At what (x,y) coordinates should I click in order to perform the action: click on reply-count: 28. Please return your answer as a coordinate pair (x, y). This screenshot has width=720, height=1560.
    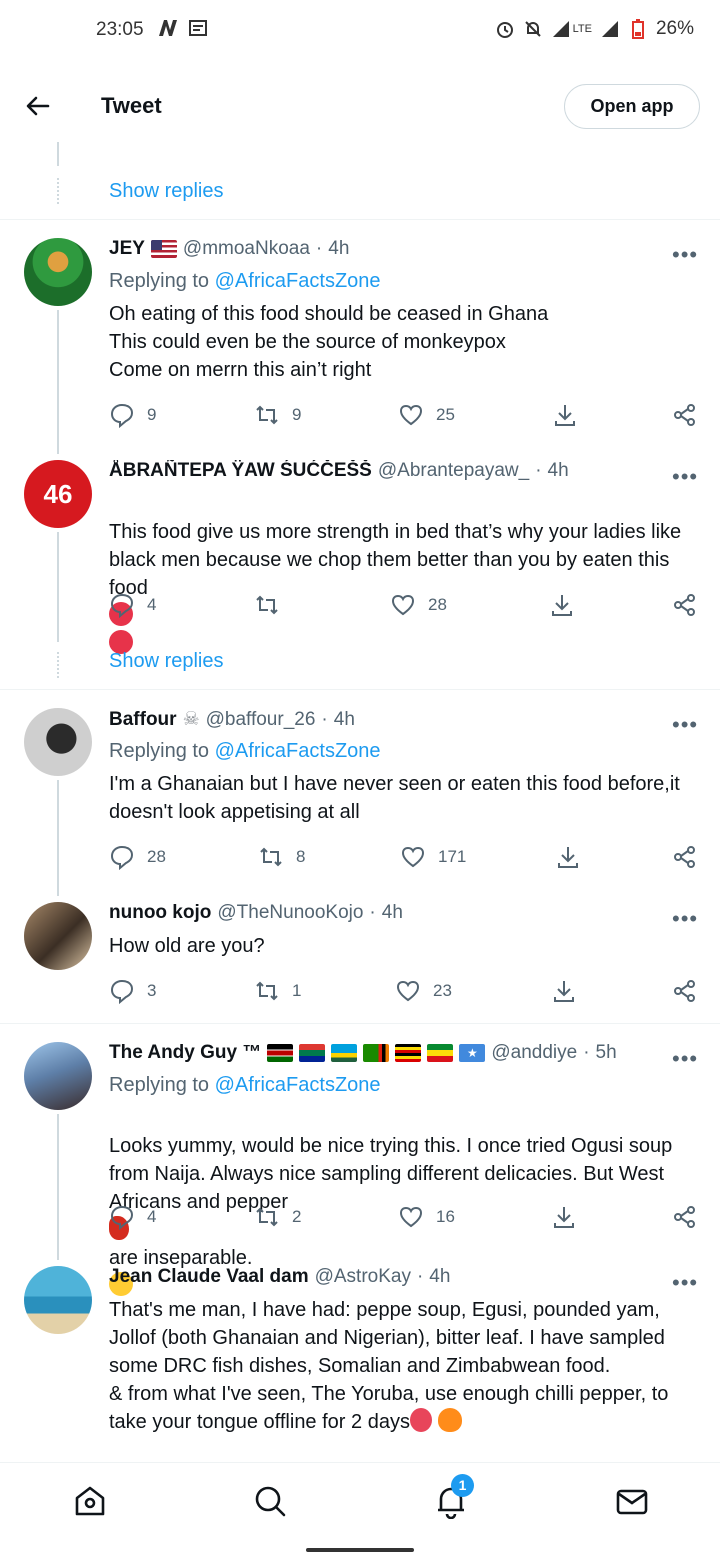
    Looking at the image, I should click on (156, 856).